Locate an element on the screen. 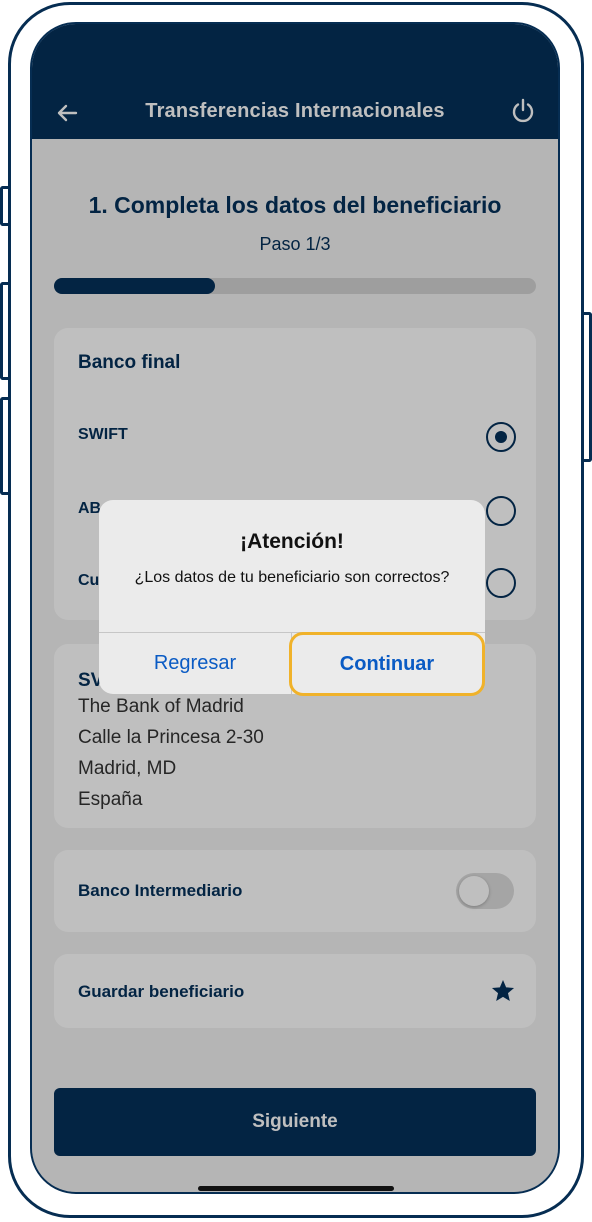 Image resolution: width=592 pixels, height=1222 pixels. continue-button: Continuar is located at coordinates (387, 664).